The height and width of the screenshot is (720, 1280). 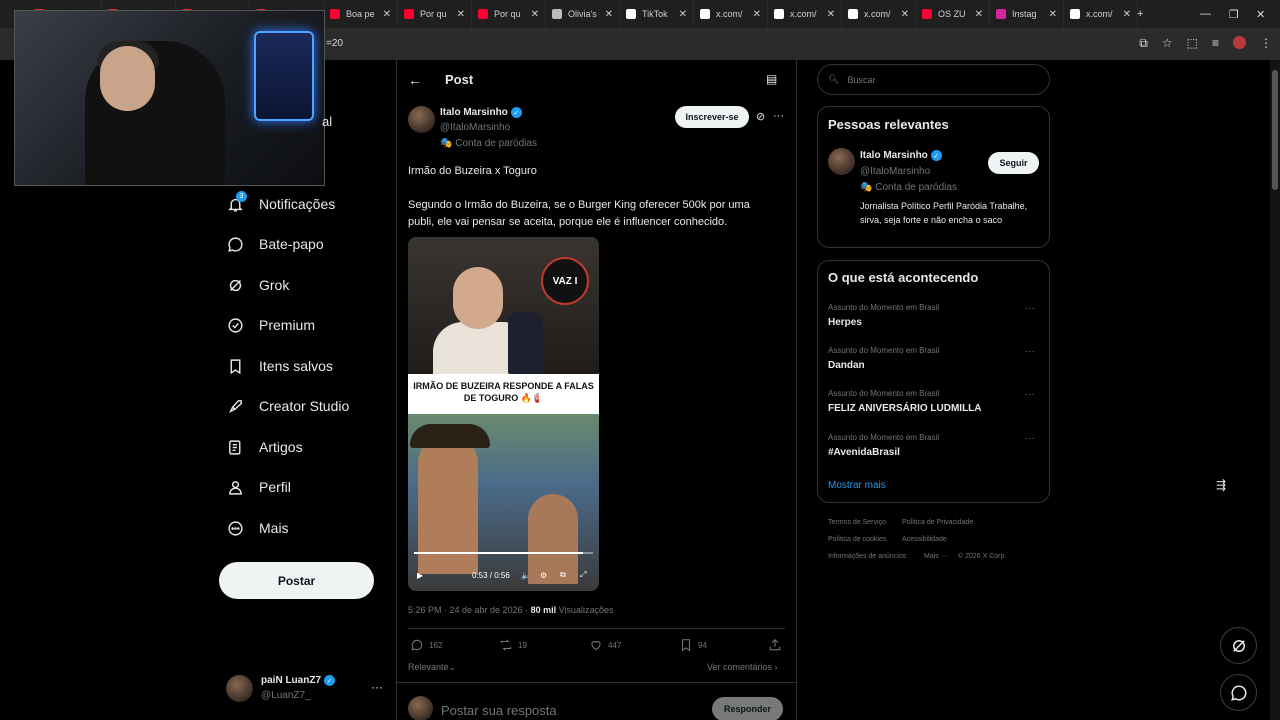 What do you see at coordinates (1238, 645) in the screenshot?
I see `grok-fab` at bounding box center [1238, 645].